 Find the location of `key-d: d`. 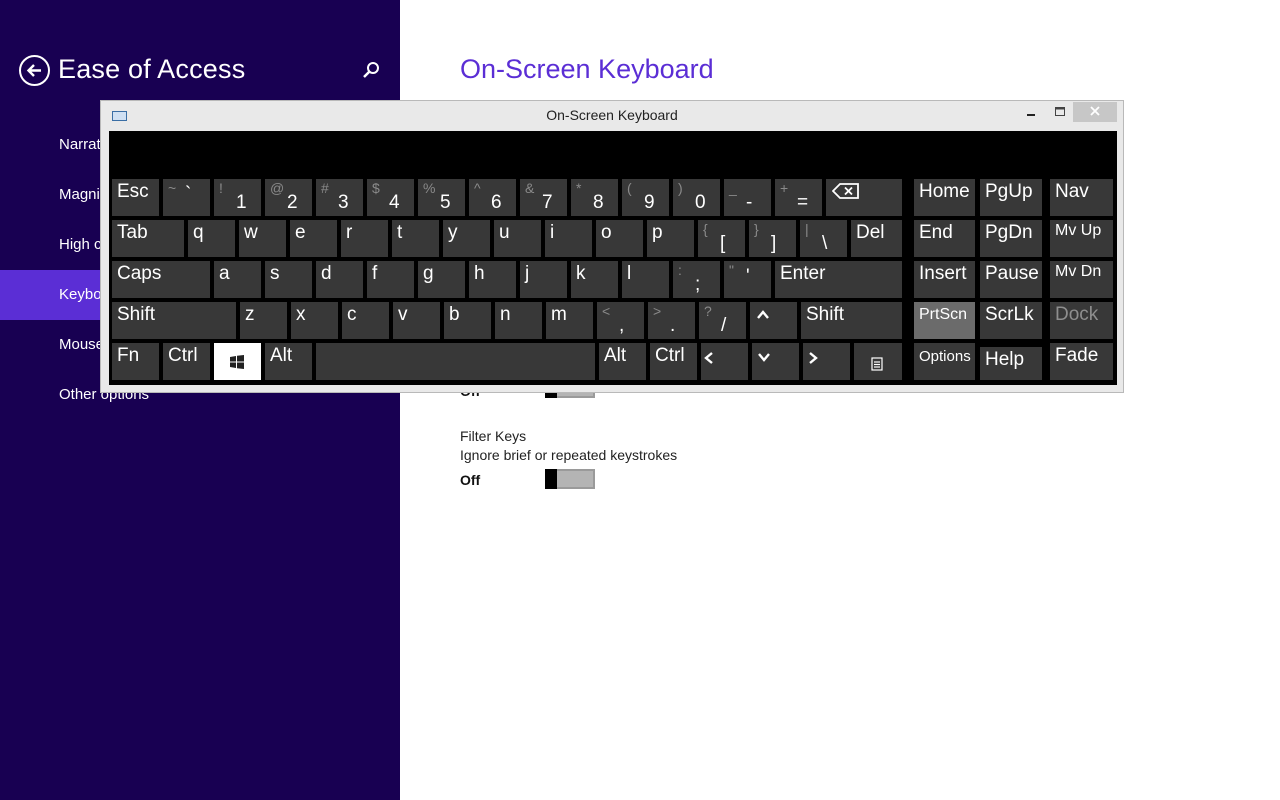

key-d: d is located at coordinates (339, 279).